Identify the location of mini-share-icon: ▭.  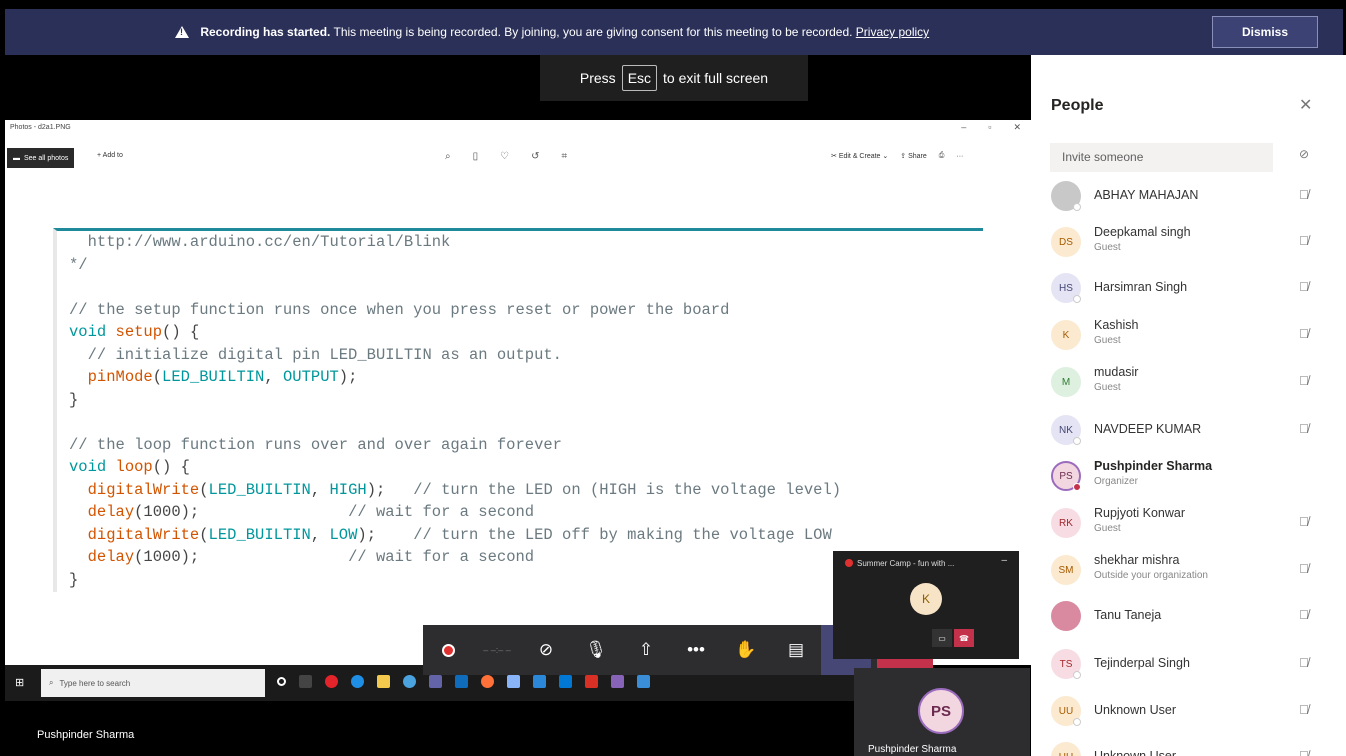
(942, 638).